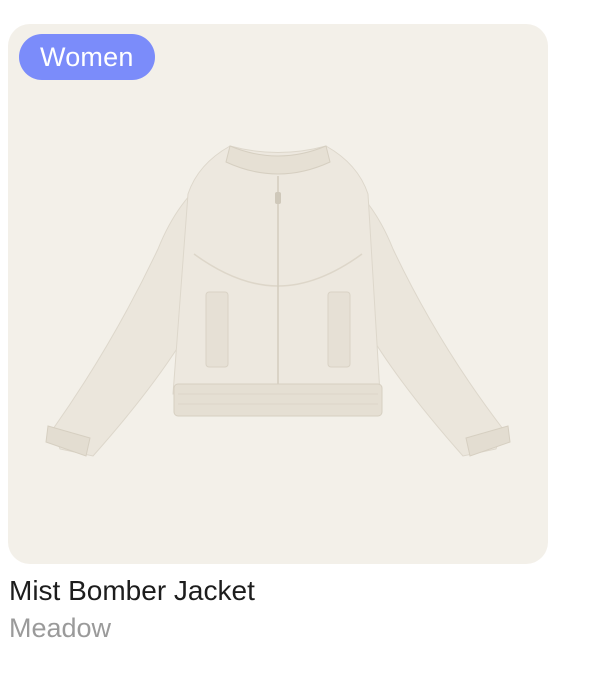 This screenshot has width=600, height=675. Describe the element at coordinates (60, 628) in the screenshot. I see `brand-name: Meadow` at that location.